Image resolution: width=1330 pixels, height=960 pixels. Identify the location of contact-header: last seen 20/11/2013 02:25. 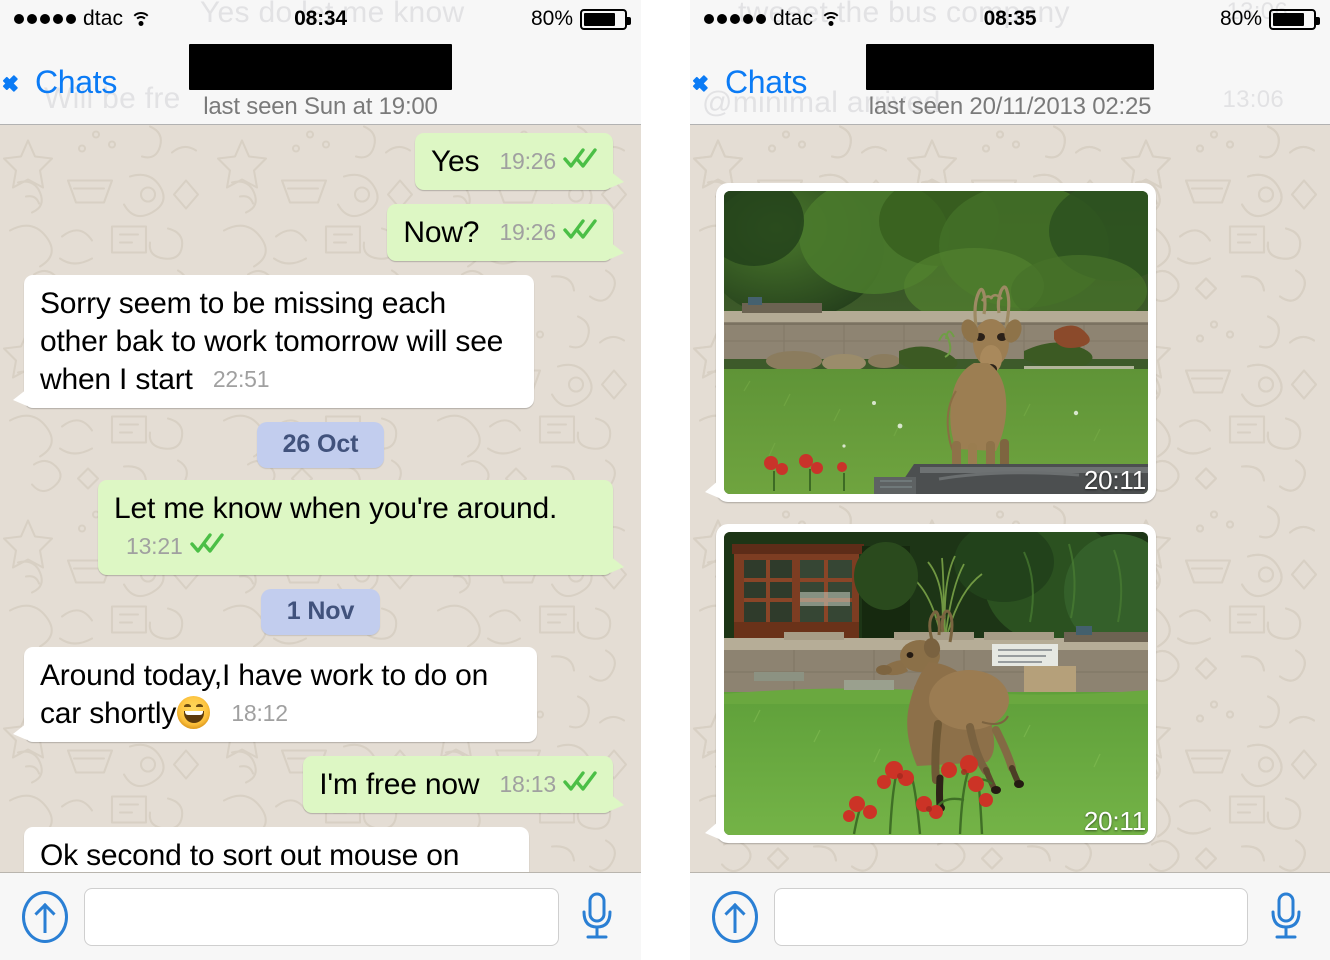
(1010, 82).